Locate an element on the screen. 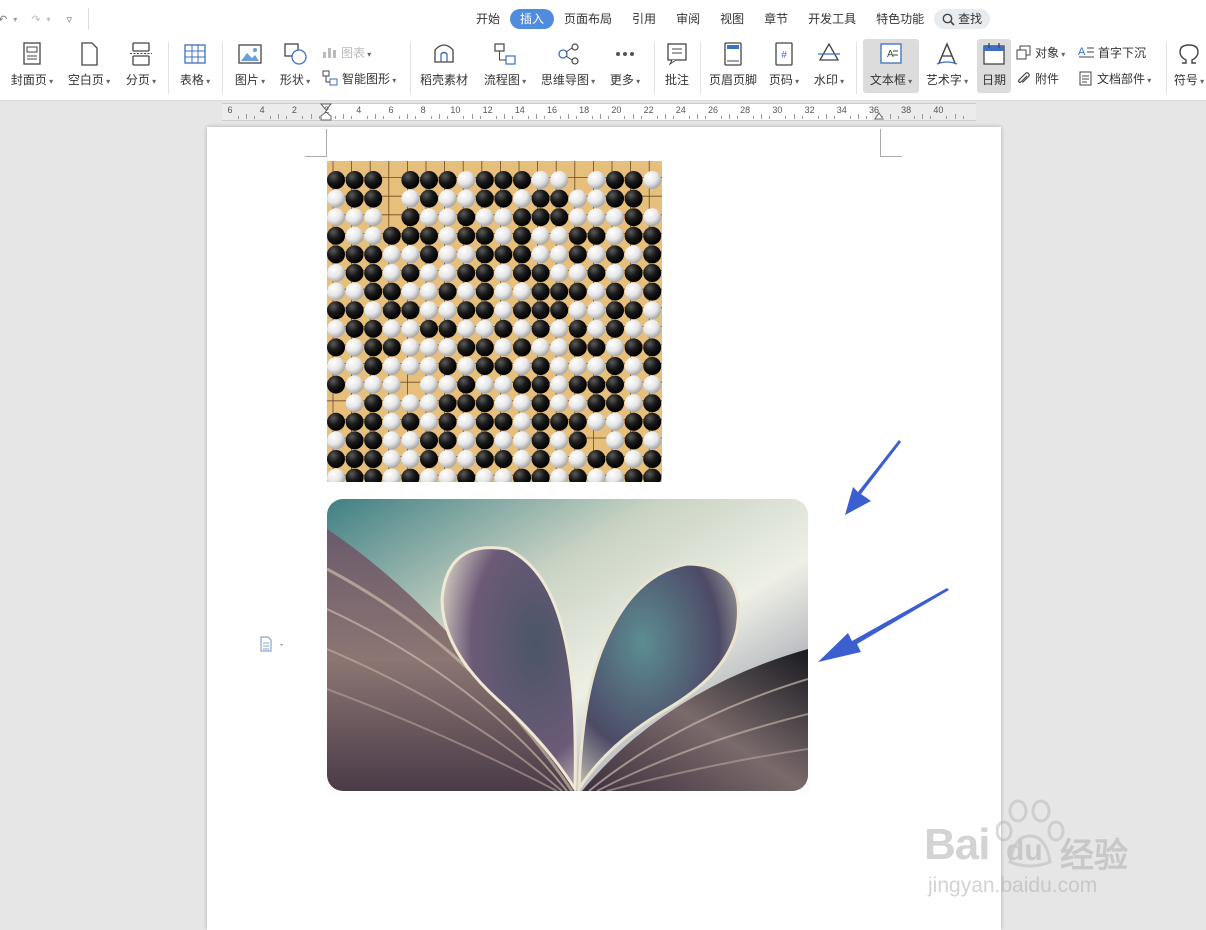 The width and height of the screenshot is (1206, 930). smart-art-button: 智能图形 is located at coordinates (359, 78).